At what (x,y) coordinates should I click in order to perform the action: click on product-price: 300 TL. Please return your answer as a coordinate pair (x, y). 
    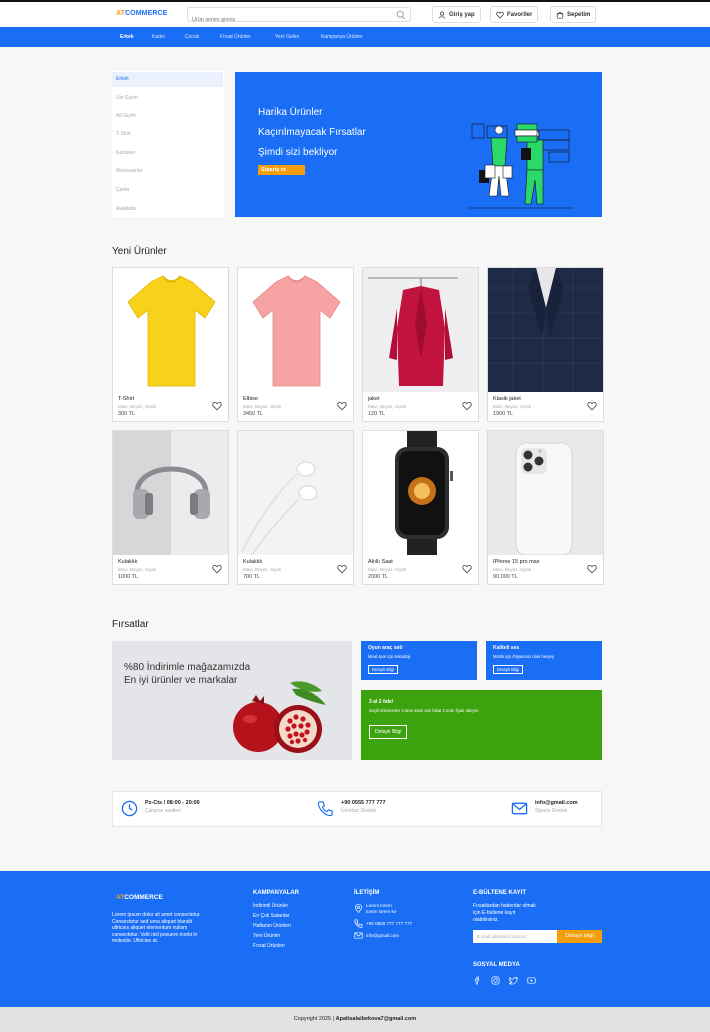
    Looking at the image, I should click on (127, 414).